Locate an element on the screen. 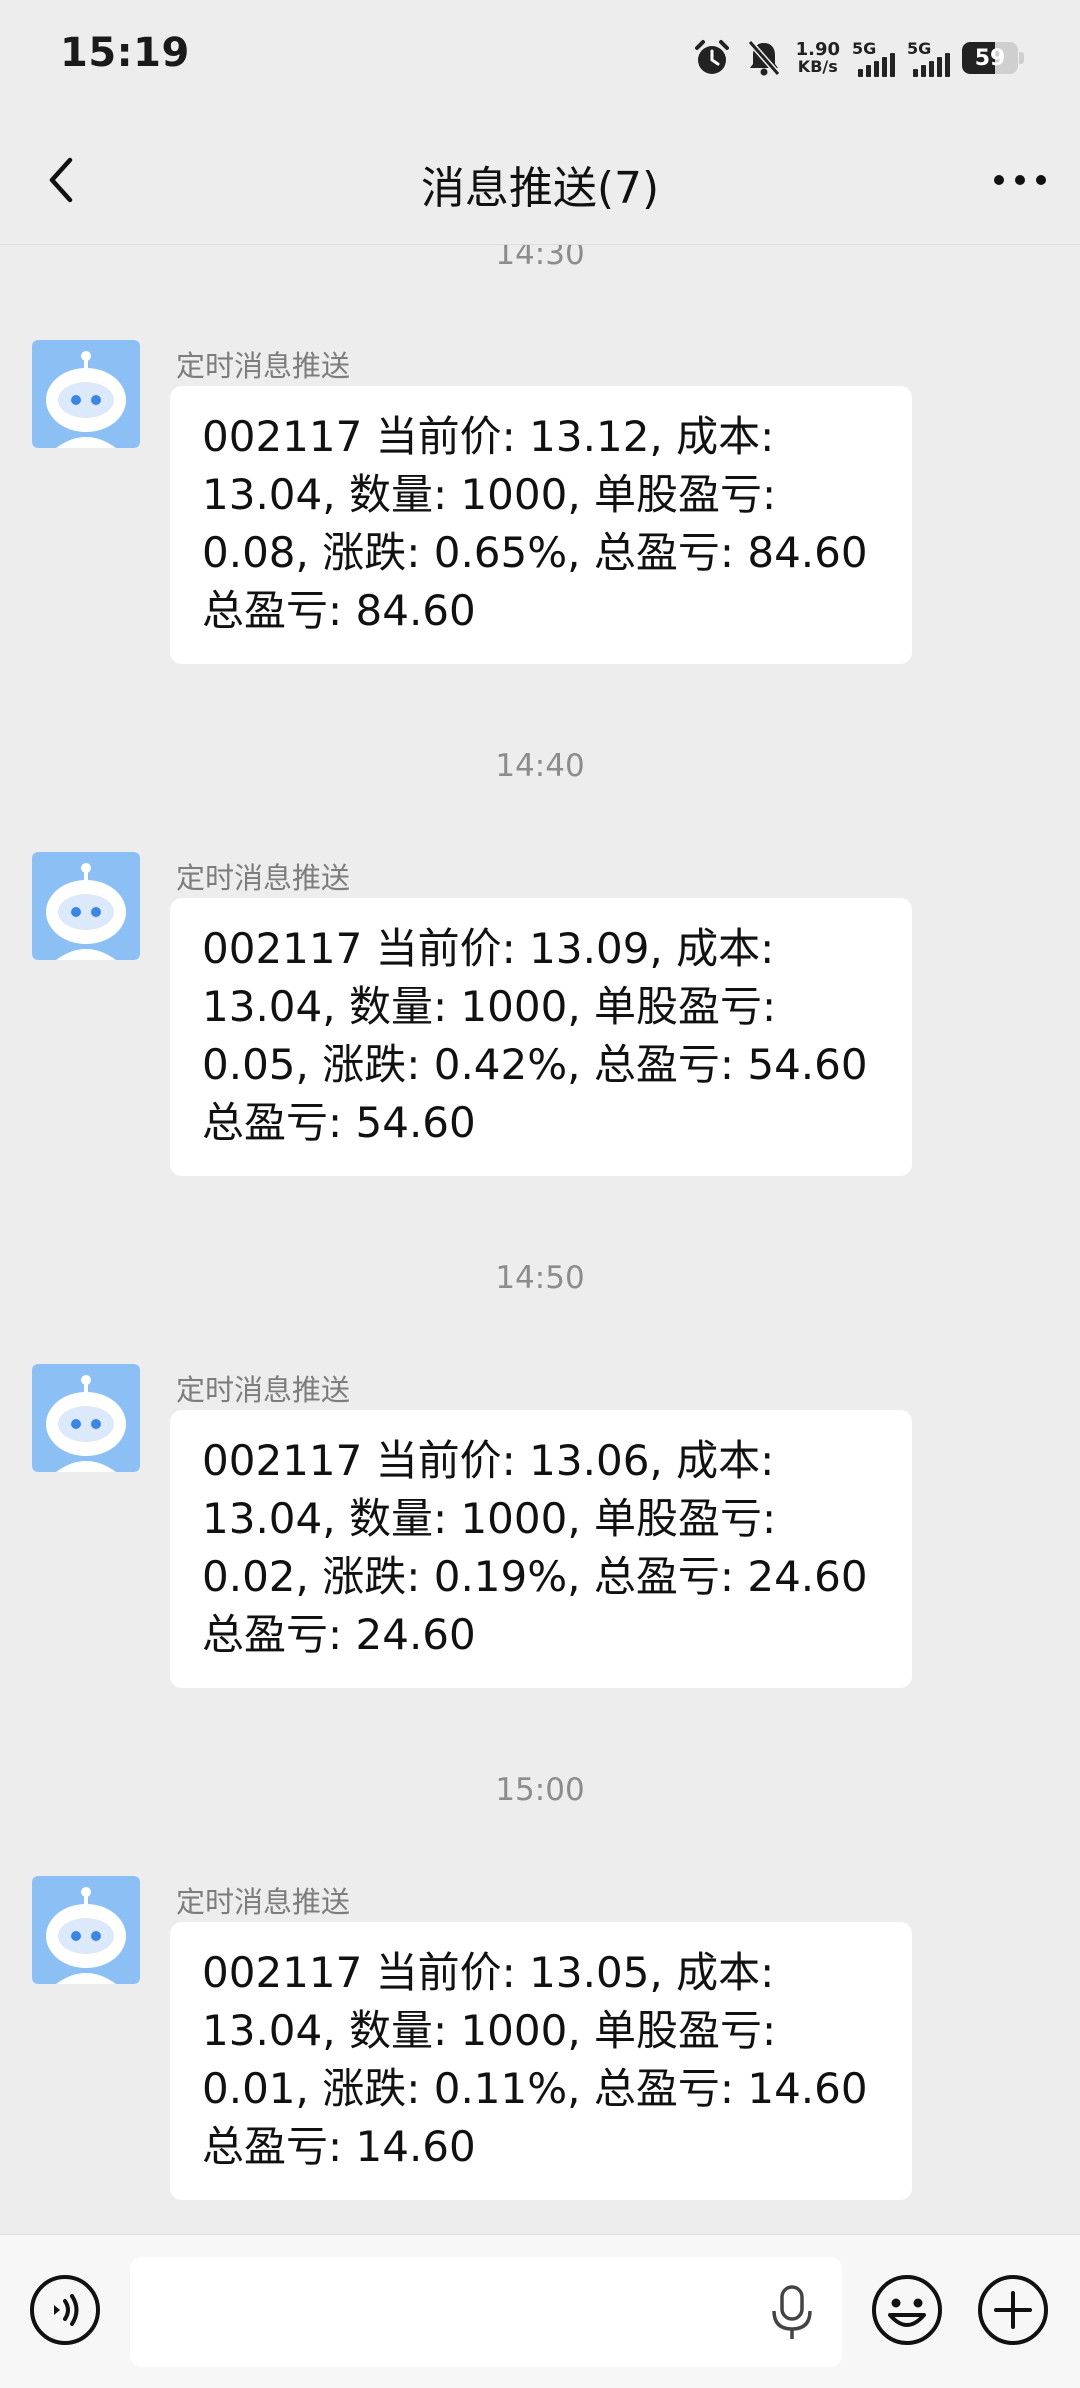  more-icon is located at coordinates (1020, 180).